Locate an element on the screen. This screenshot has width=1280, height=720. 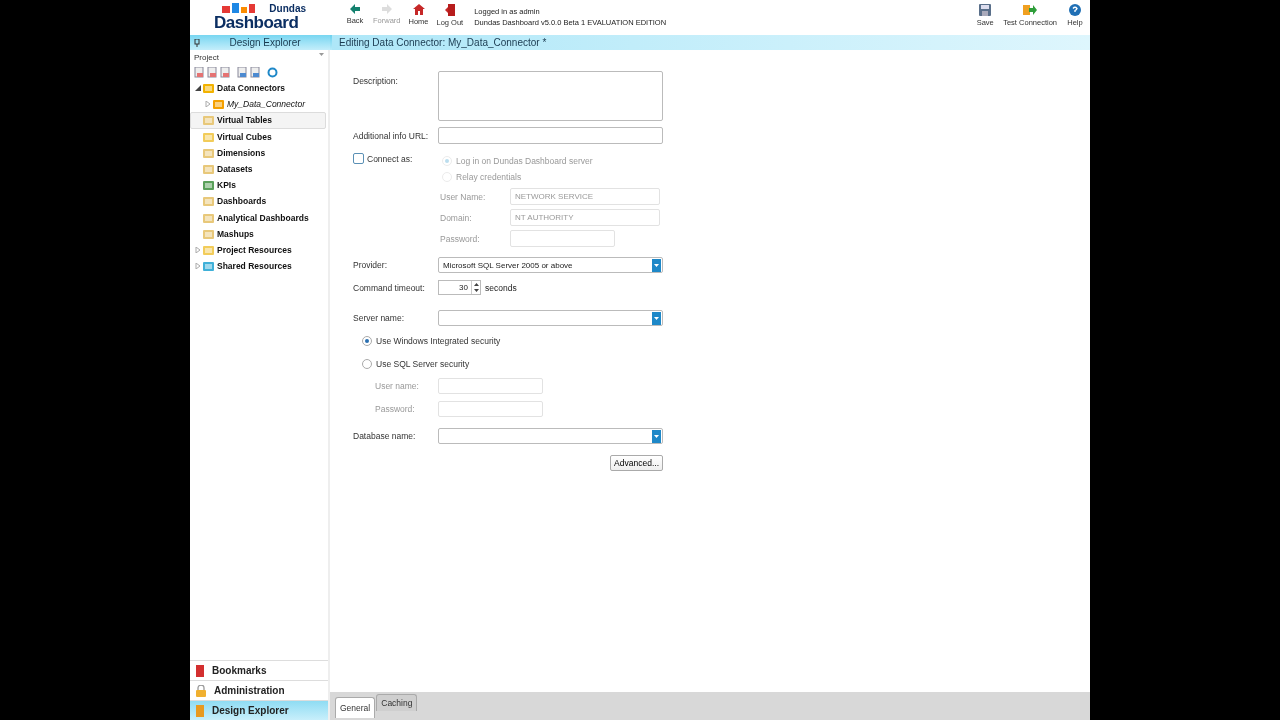
tree-item: My_Data_Connector is located at coordinates (258, 104).